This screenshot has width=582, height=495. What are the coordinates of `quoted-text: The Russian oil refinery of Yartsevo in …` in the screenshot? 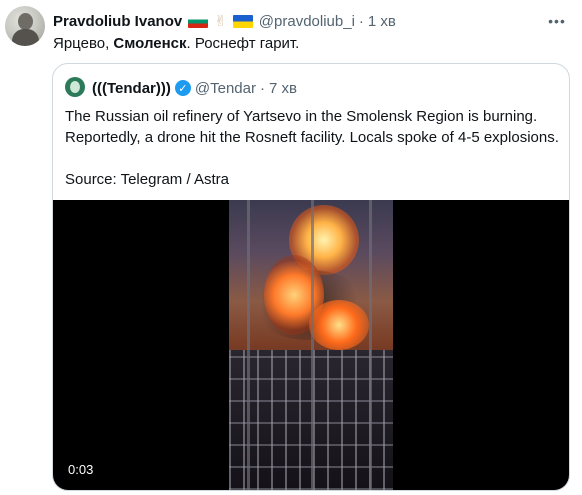 It's located at (315, 148).